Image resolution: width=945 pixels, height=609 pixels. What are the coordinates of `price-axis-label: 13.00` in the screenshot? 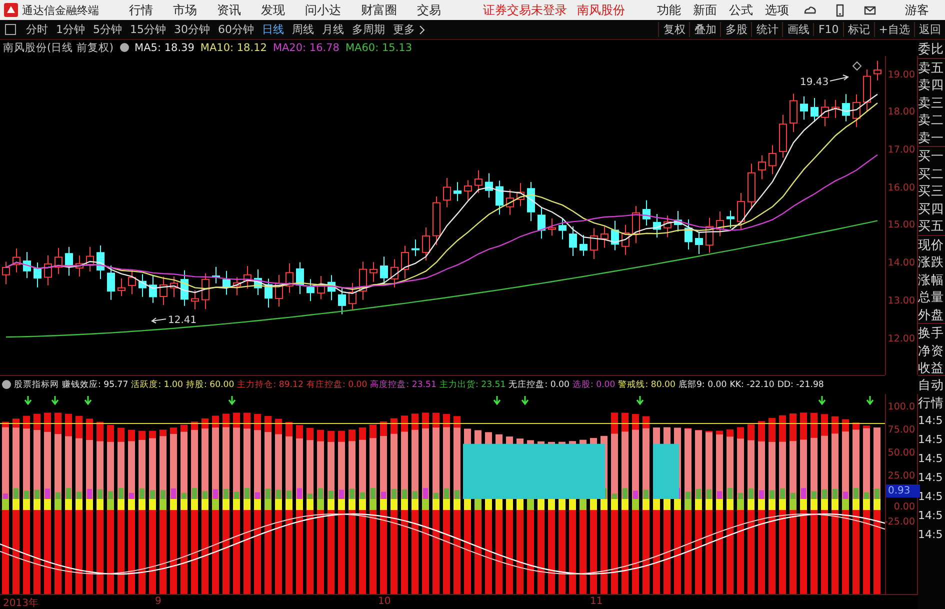 It's located at (901, 300).